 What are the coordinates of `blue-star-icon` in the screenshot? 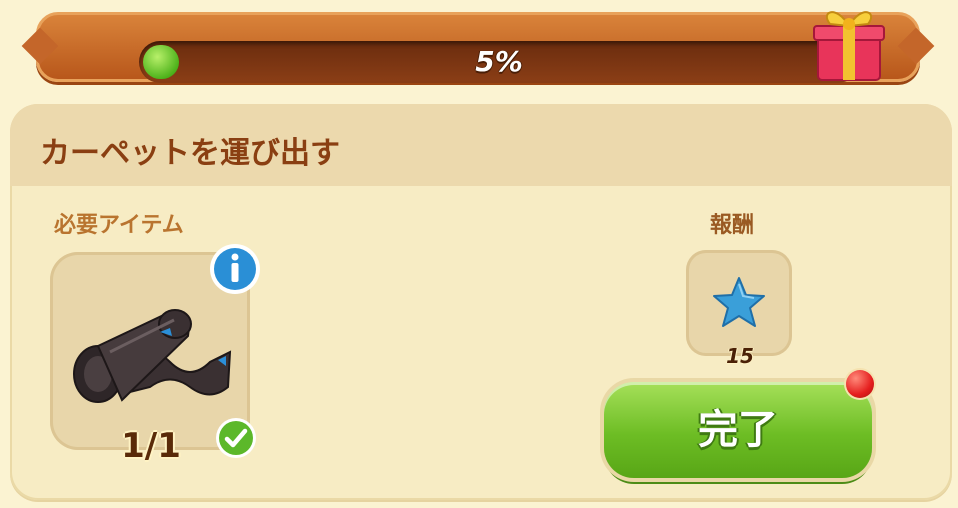 It's located at (739, 302).